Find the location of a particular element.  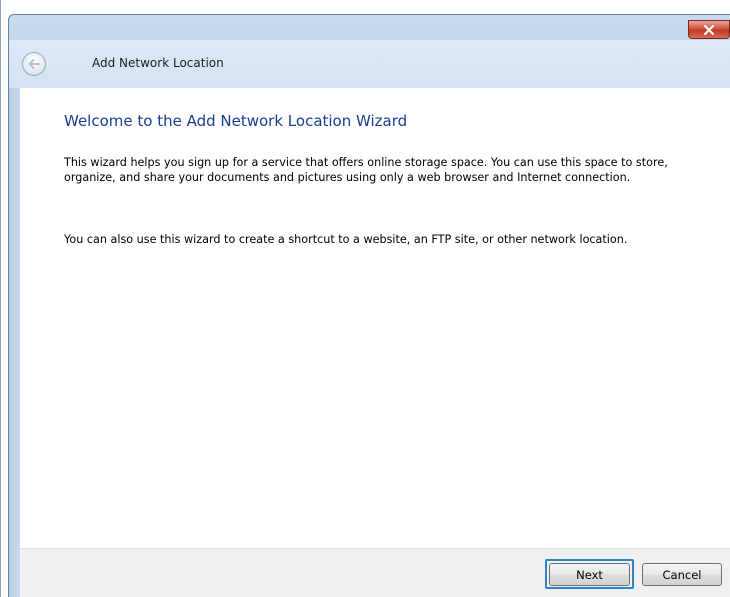

close-icon is located at coordinates (709, 29).